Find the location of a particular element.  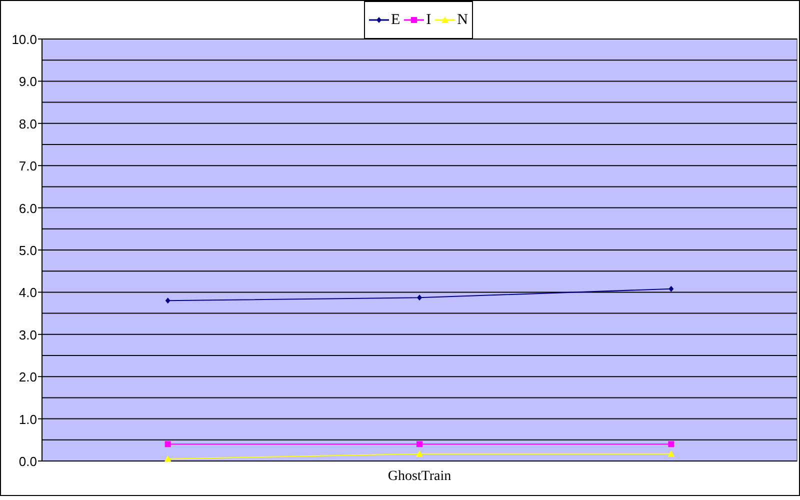

y-tick-label: 9.0 is located at coordinates (27, 82).